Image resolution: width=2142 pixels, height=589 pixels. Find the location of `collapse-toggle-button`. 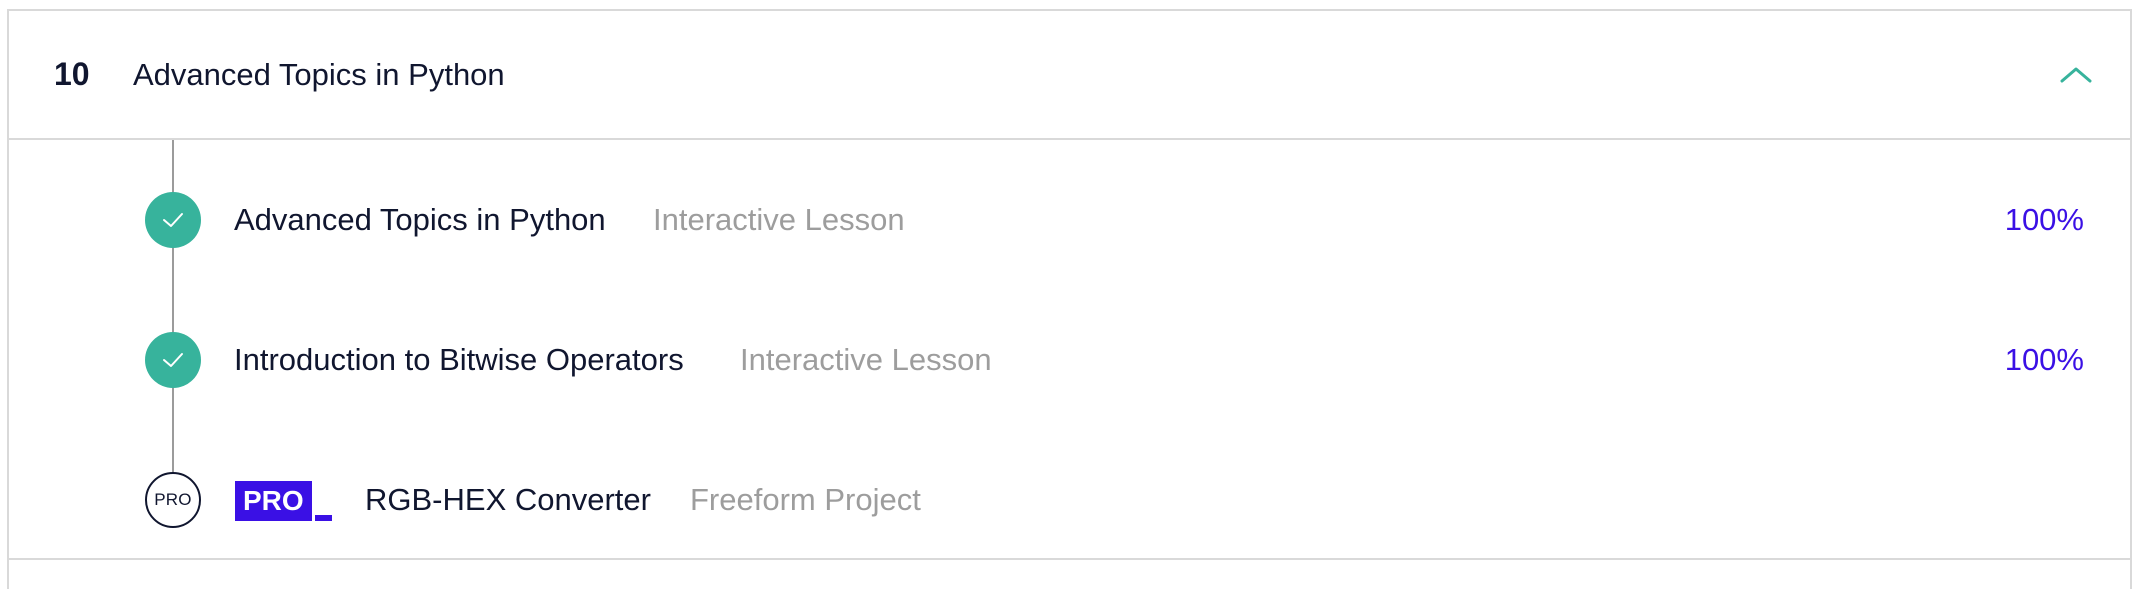

collapse-toggle-button is located at coordinates (2076, 75).